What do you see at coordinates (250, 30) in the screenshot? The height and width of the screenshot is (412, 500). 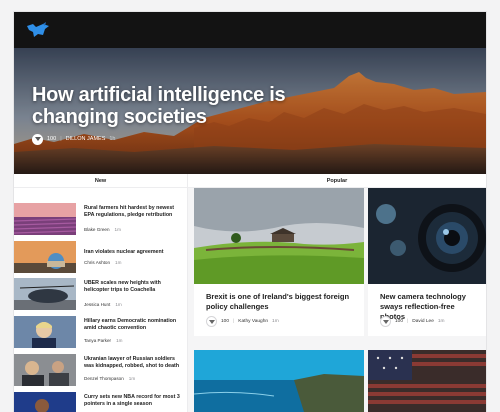 I see `top-bar` at bounding box center [250, 30].